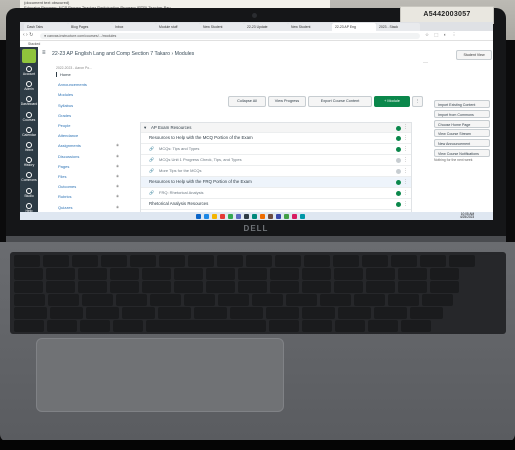 The height and width of the screenshot is (450, 515). Describe the element at coordinates (467, 216) in the screenshot. I see `taskbar-clock: 10:05 AM 4/25/2023` at that location.